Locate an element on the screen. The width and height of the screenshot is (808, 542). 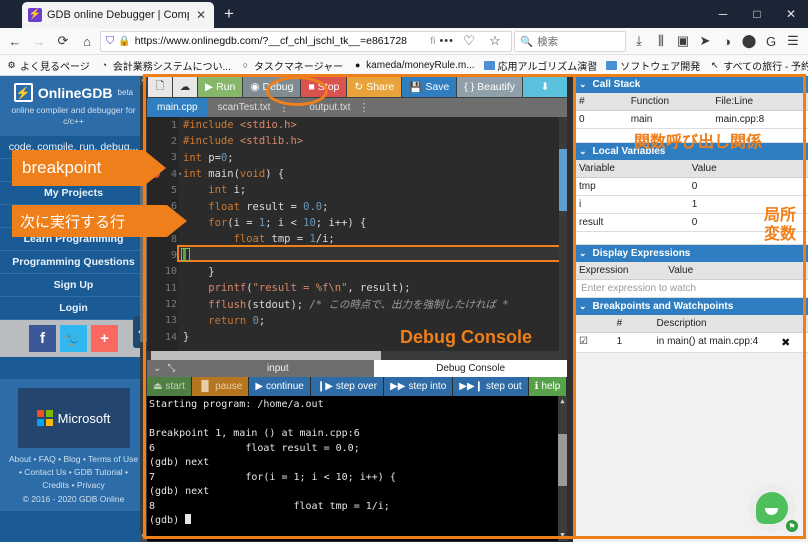
microsoft-logo-icon is located at coordinates (44, 418).